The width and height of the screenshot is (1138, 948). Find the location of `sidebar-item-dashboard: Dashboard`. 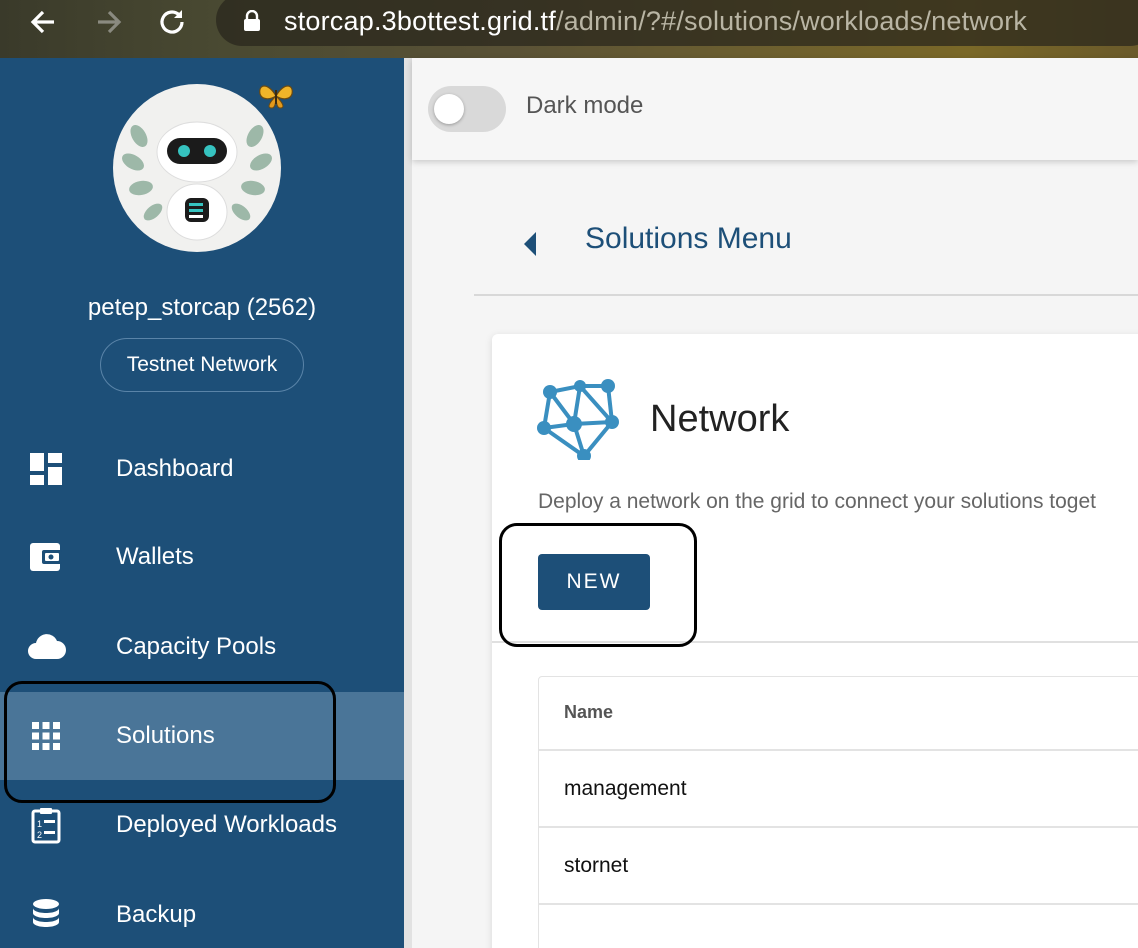

sidebar-item-dashboard: Dashboard is located at coordinates (202, 469).